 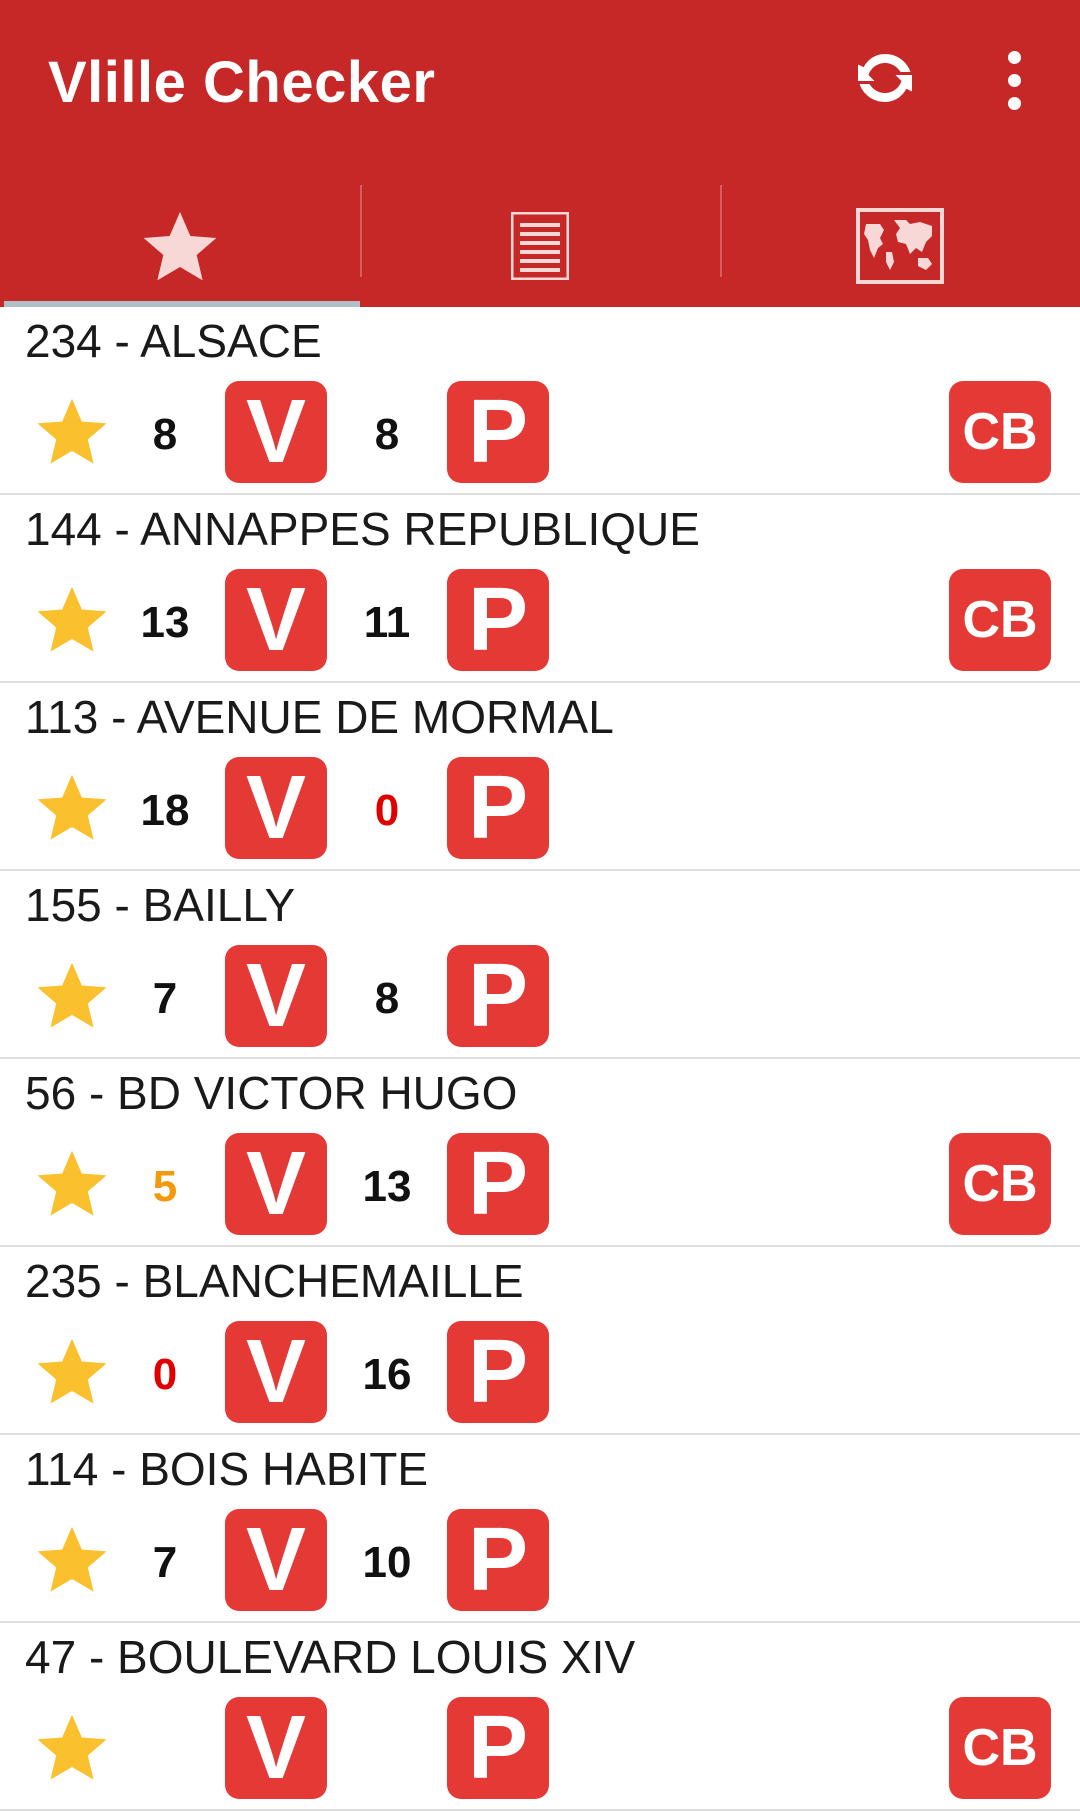 I want to click on tab-list, so click(x=540, y=246).